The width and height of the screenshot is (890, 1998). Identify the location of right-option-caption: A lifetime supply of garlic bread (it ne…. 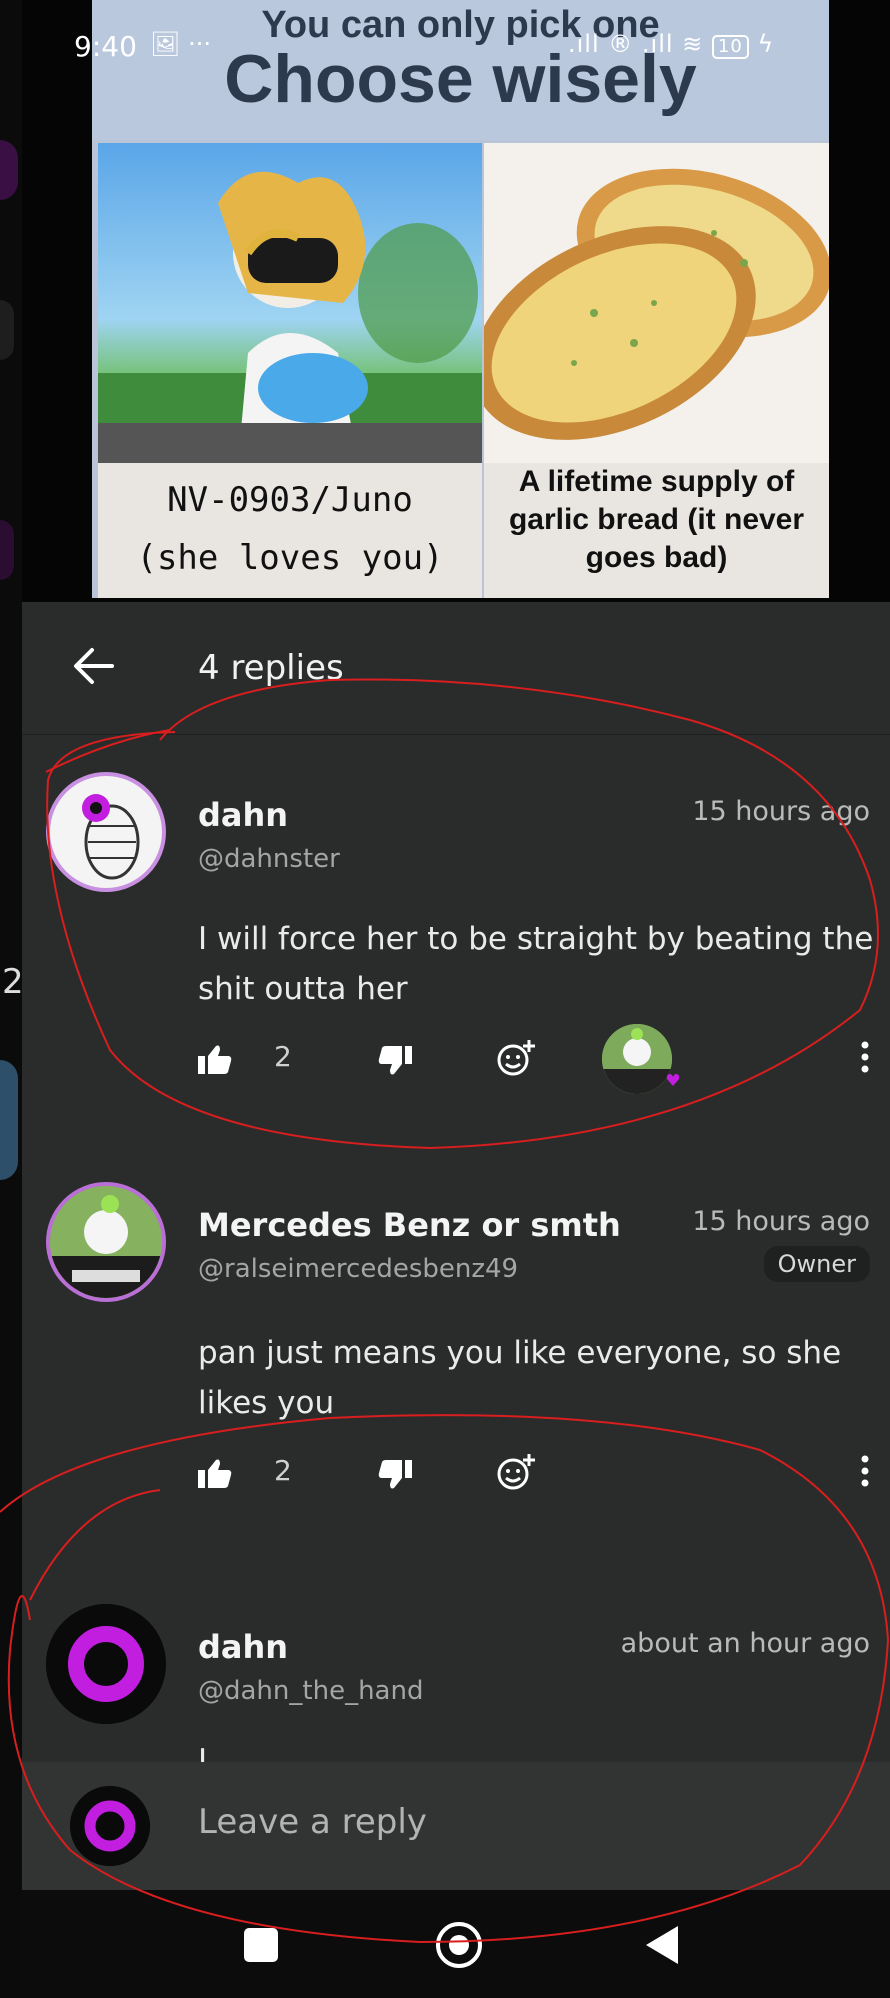
(656, 530).